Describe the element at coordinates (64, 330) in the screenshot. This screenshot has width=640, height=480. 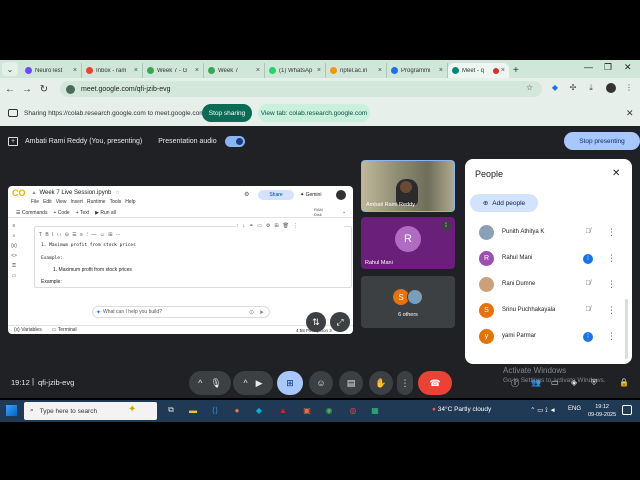
I see `terminal-tab: ▭ Terminal` at that location.